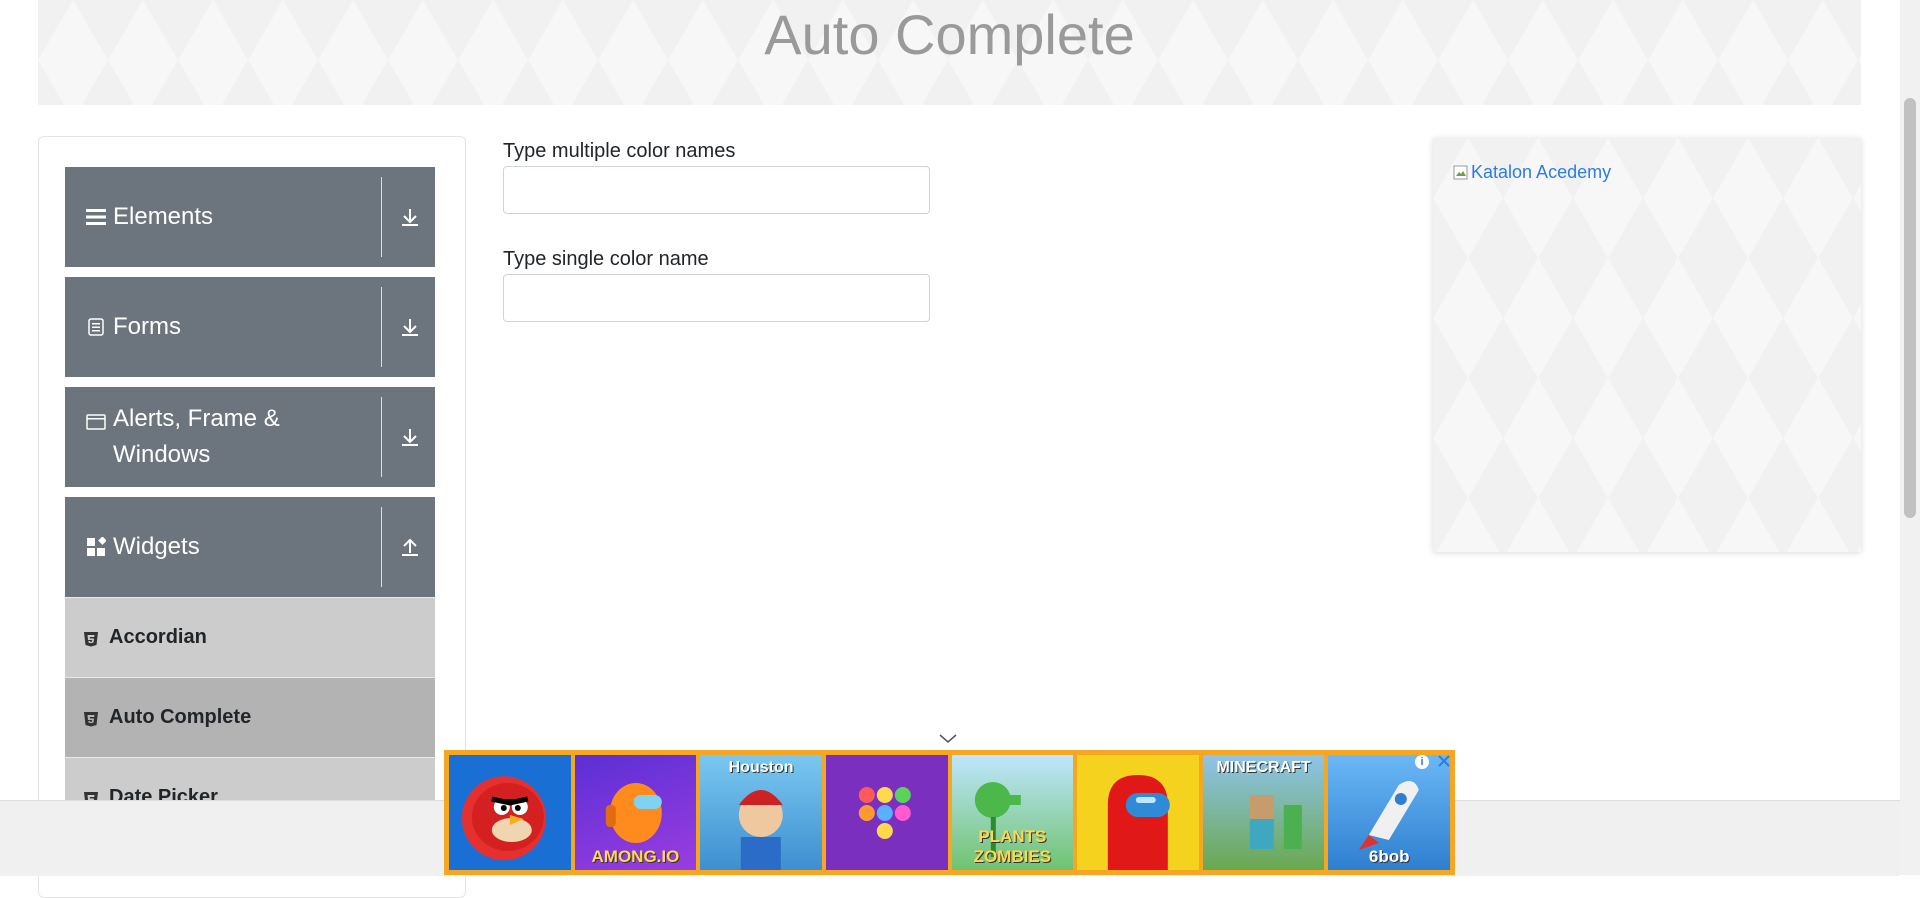 Image resolution: width=1920 pixels, height=898 pixels. Describe the element at coordinates (619, 151) in the screenshot. I see `multi-color-label: Type multiple color names` at that location.